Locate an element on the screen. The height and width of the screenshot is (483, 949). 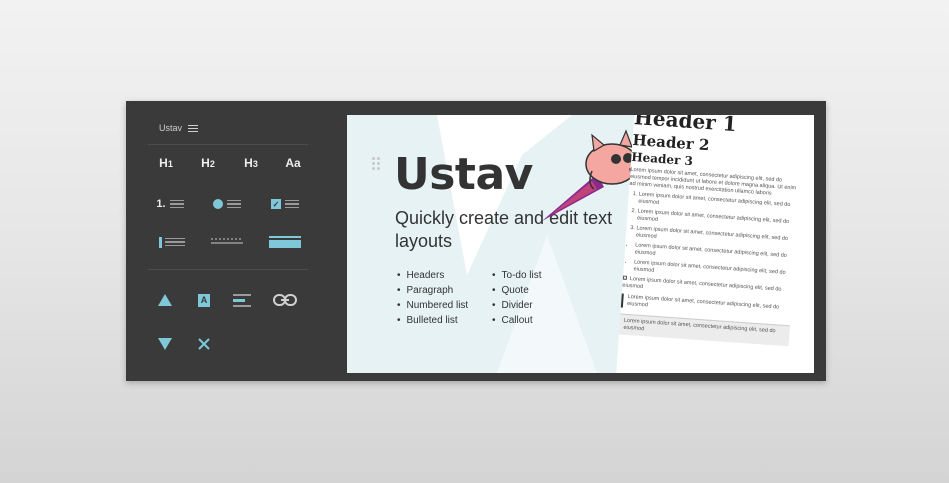
close-icon is located at coordinates (204, 344).